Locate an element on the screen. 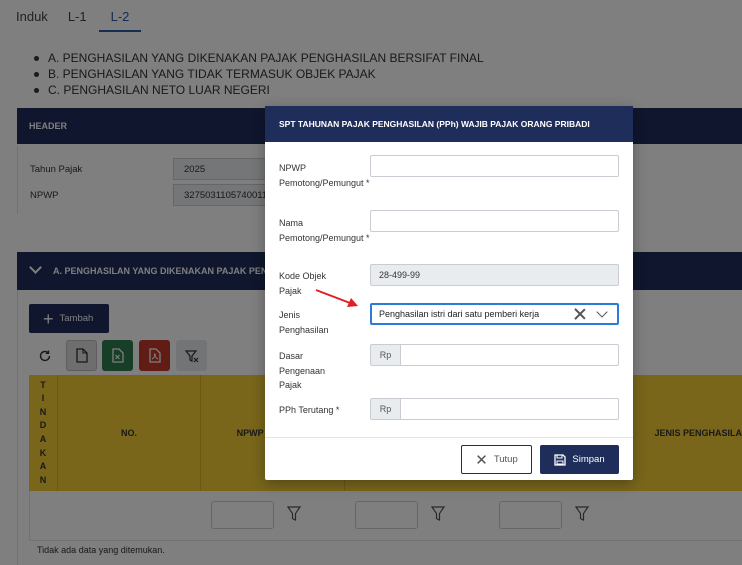 Image resolution: width=742 pixels, height=565 pixels. kode-objek-field: 28-499-99 is located at coordinates (494, 275).